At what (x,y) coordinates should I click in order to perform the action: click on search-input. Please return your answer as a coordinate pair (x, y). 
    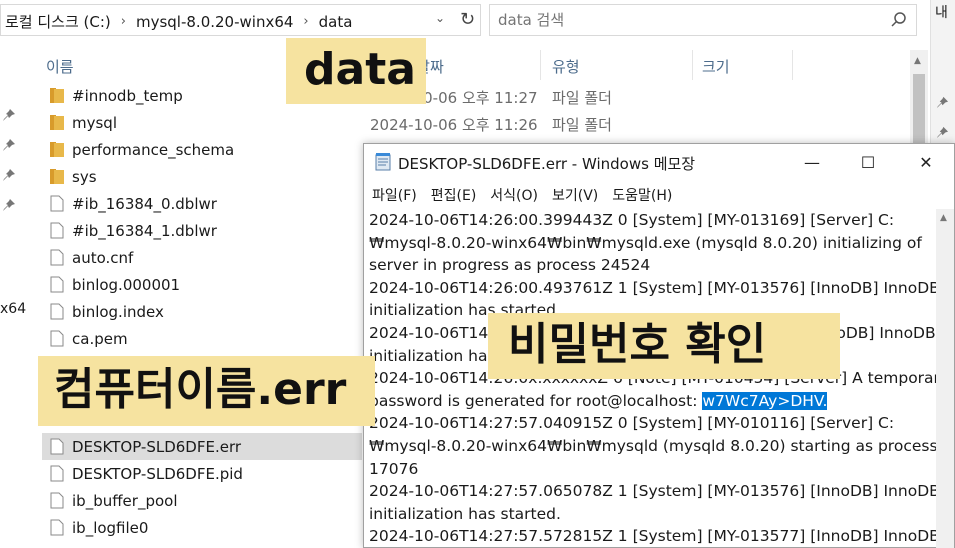
    Looking at the image, I should click on (688, 20).